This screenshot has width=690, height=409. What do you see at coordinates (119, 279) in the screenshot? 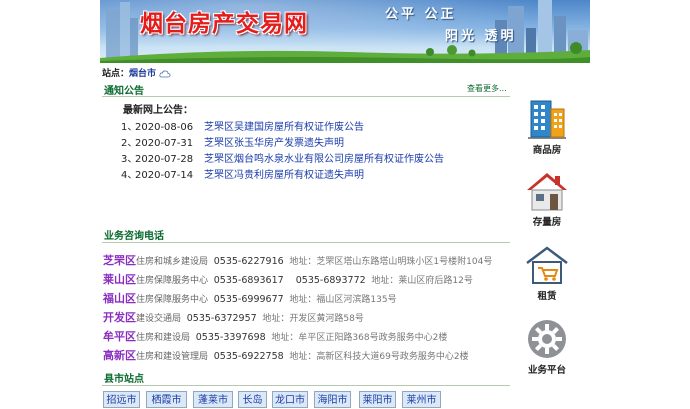
I see `contact-district: 莱山区` at bounding box center [119, 279].